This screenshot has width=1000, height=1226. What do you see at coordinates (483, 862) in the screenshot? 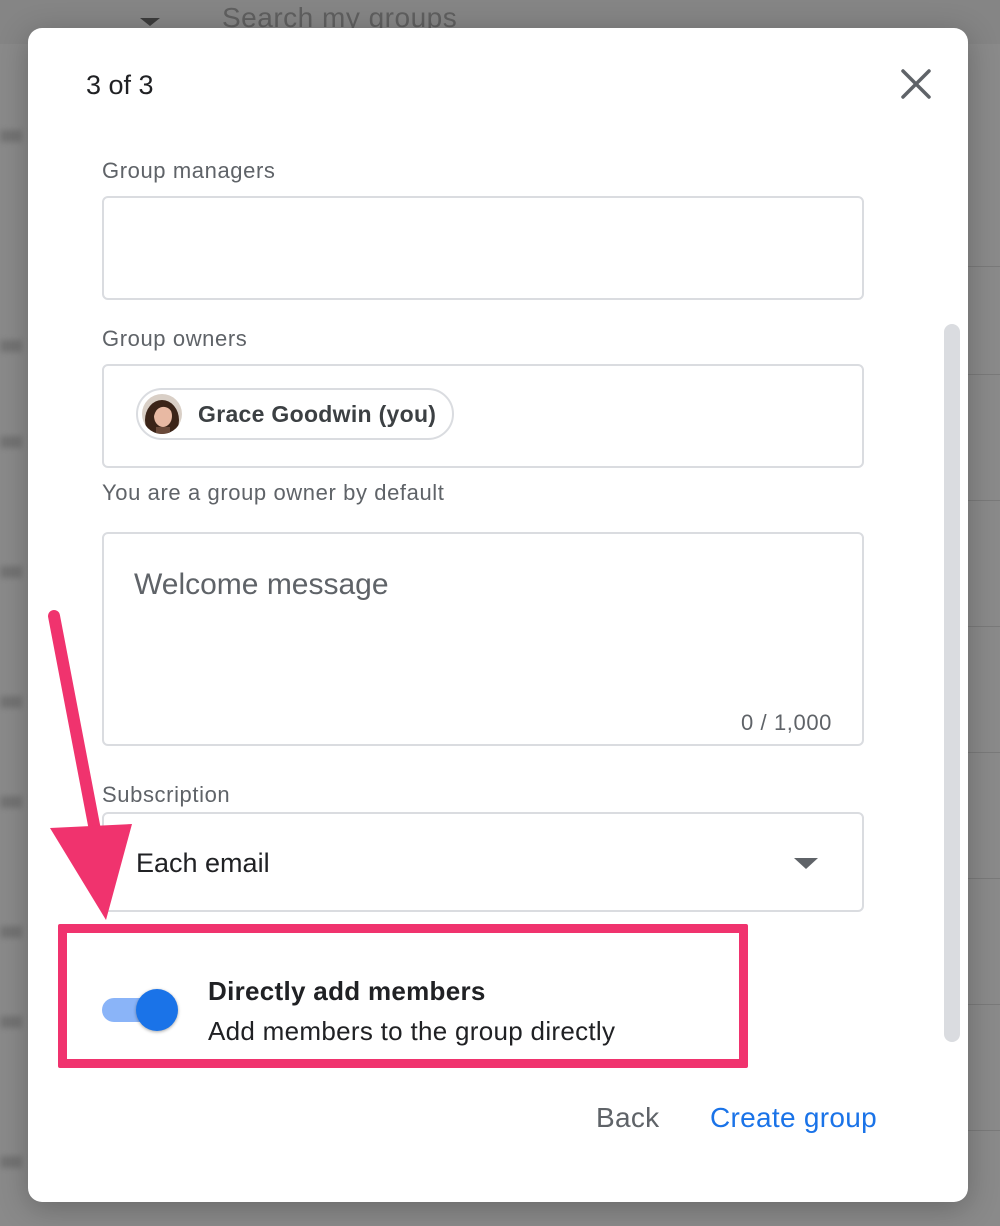
I see `subscription-select: Each email` at bounding box center [483, 862].